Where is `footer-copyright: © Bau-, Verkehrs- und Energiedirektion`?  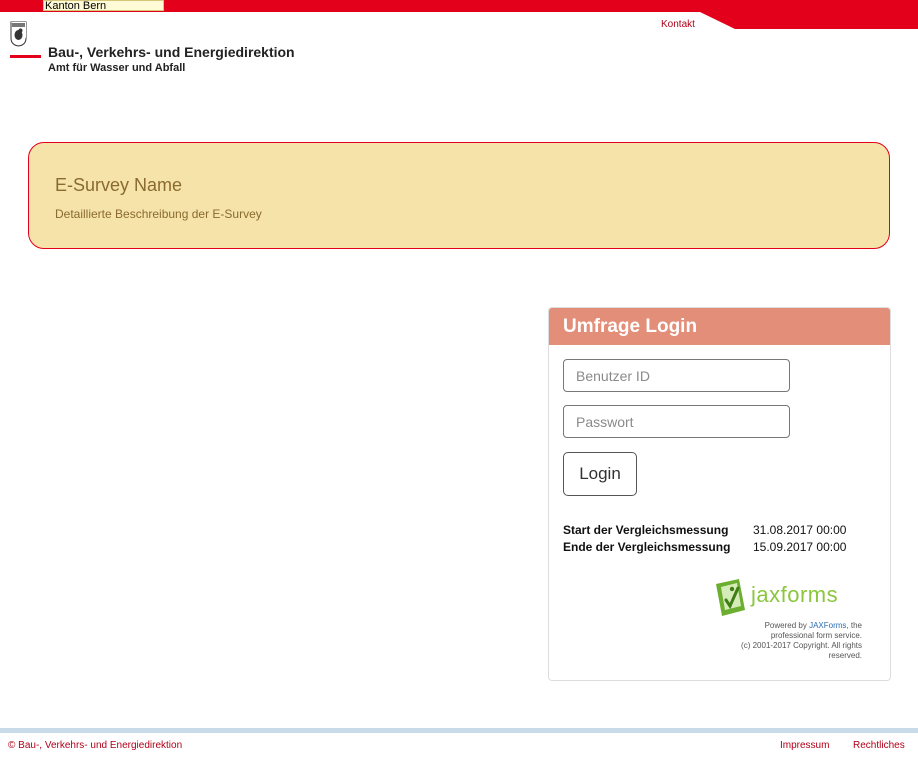 footer-copyright: © Bau-, Verkehrs- und Energiedirektion is located at coordinates (95, 745).